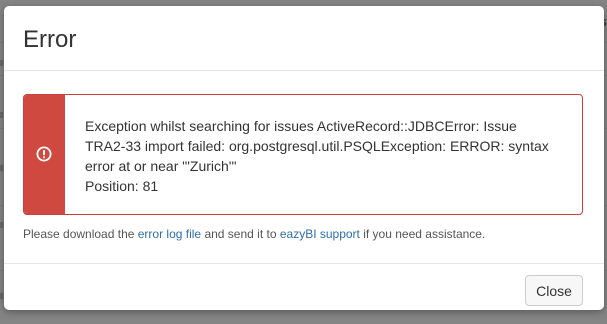  What do you see at coordinates (320, 234) in the screenshot?
I see `eazybi-support-link: eazyBI support` at bounding box center [320, 234].